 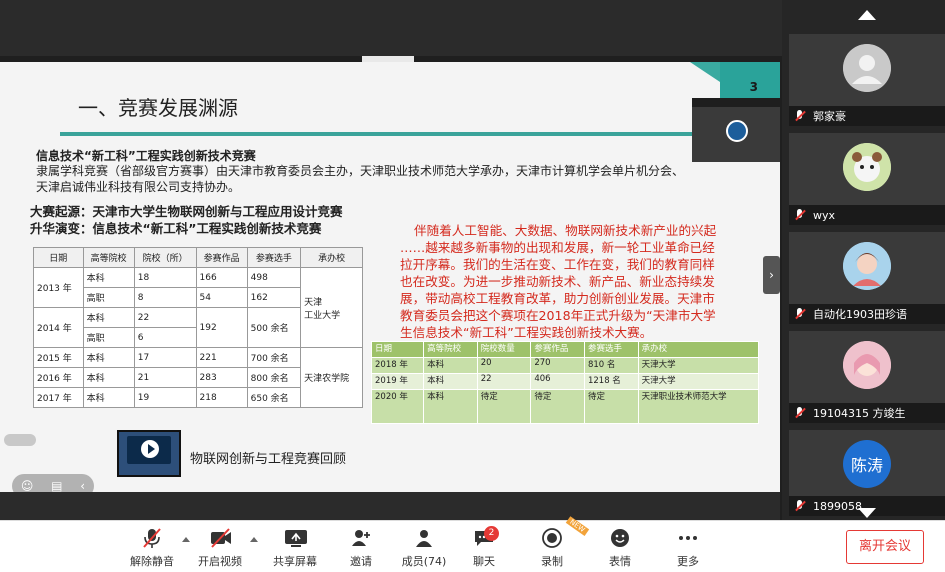 What do you see at coordinates (152, 561) in the screenshot?
I see `unmute-label: 解除静音` at bounding box center [152, 561].